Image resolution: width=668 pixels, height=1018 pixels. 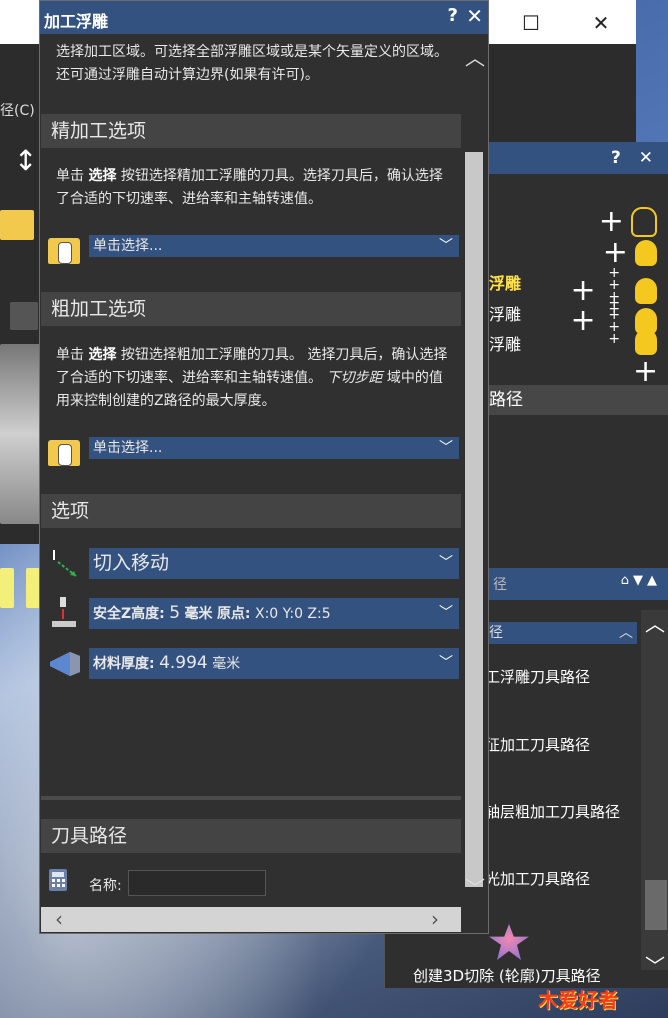 I want to click on layer-row-icons, so click(x=646, y=341).